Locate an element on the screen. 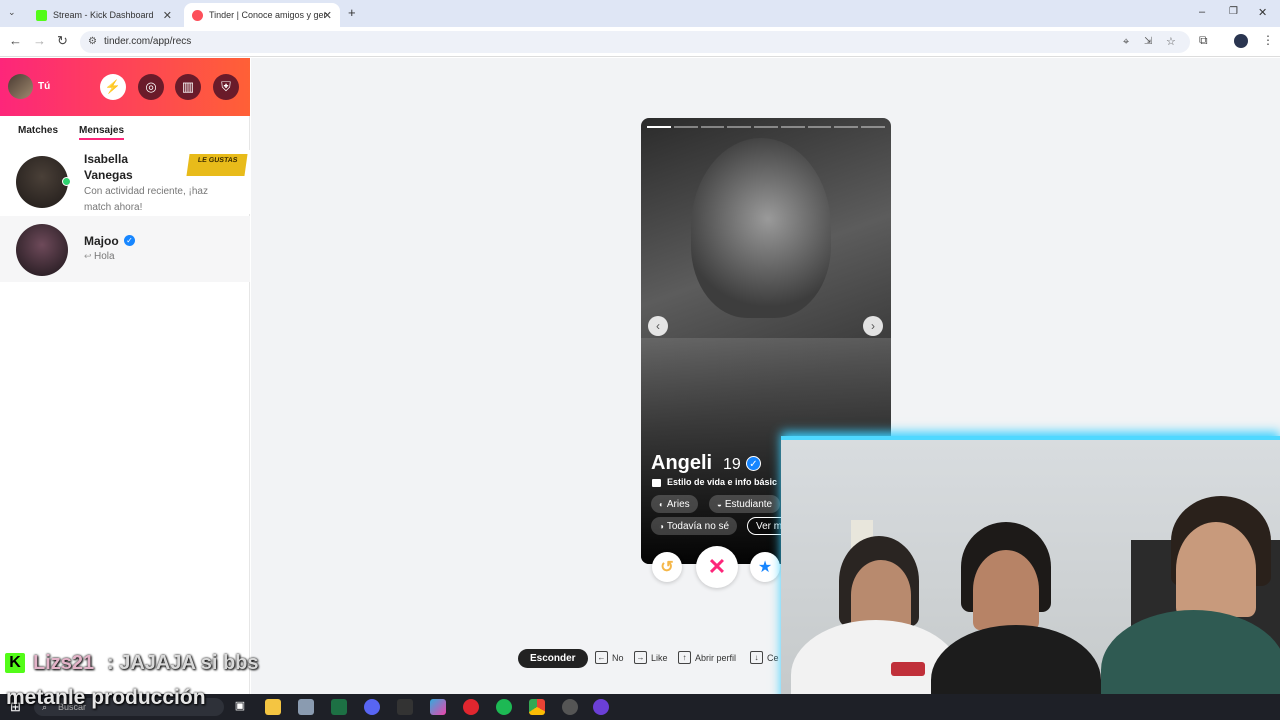  kick-favicon-icon is located at coordinates (41, 15).